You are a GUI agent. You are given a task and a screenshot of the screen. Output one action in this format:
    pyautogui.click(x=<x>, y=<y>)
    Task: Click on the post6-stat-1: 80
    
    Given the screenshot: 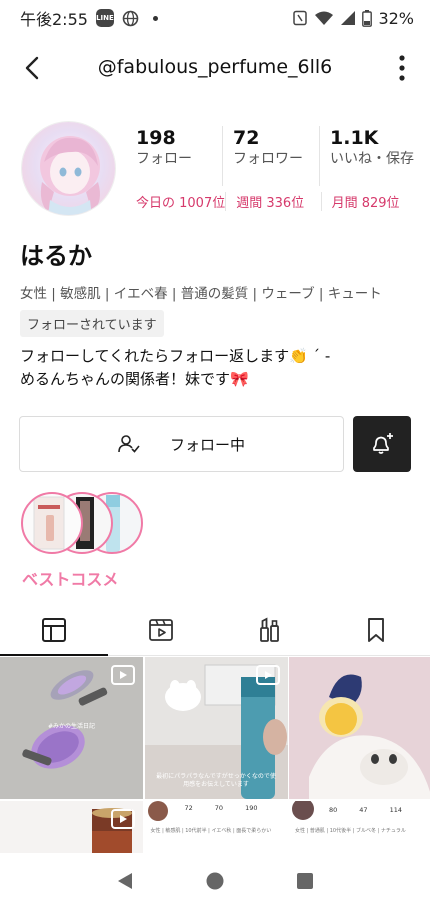 What is the action you would take?
    pyautogui.click(x=333, y=810)
    